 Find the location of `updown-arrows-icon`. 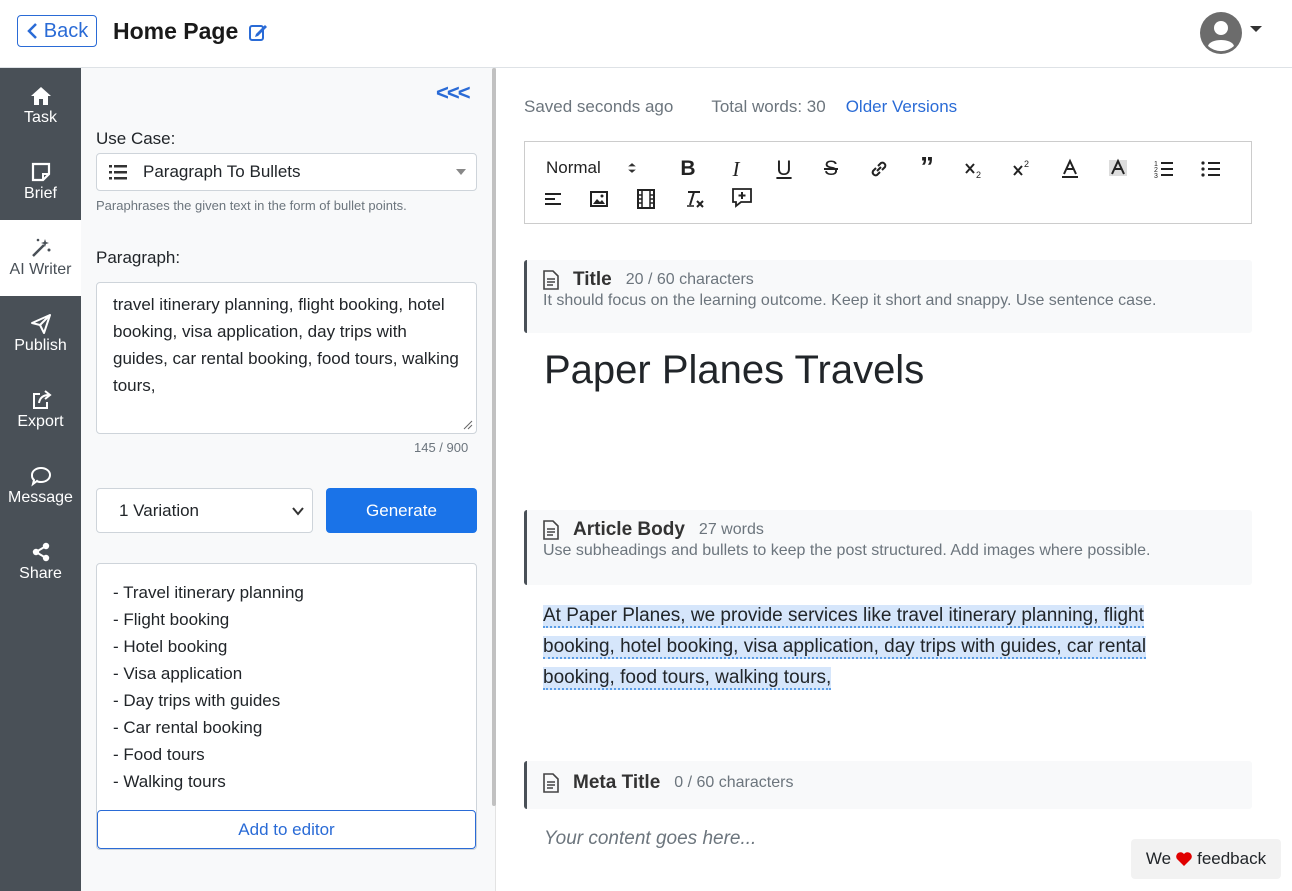

updown-arrows-icon is located at coordinates (632, 168).